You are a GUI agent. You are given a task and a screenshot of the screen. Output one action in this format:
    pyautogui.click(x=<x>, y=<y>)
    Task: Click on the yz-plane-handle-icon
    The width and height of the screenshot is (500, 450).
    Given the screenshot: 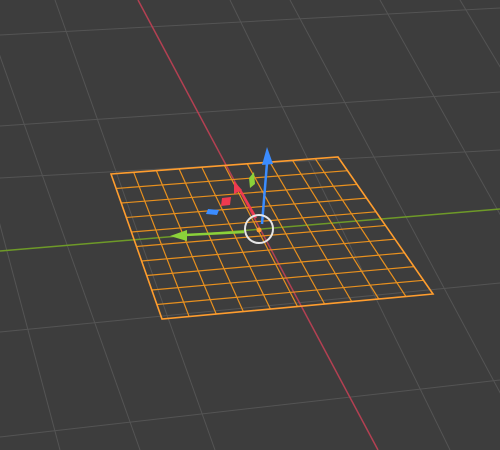 What is the action you would take?
    pyautogui.click(x=226, y=201)
    